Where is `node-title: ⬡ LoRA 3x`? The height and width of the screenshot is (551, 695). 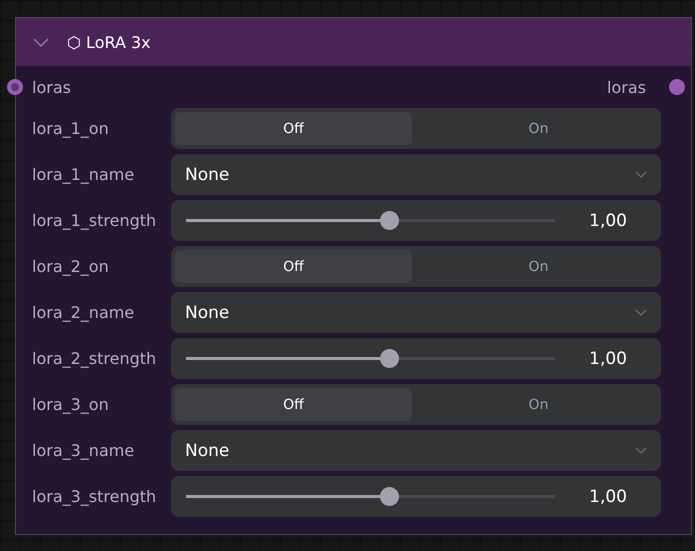 node-title: ⬡ LoRA 3x is located at coordinates (109, 42).